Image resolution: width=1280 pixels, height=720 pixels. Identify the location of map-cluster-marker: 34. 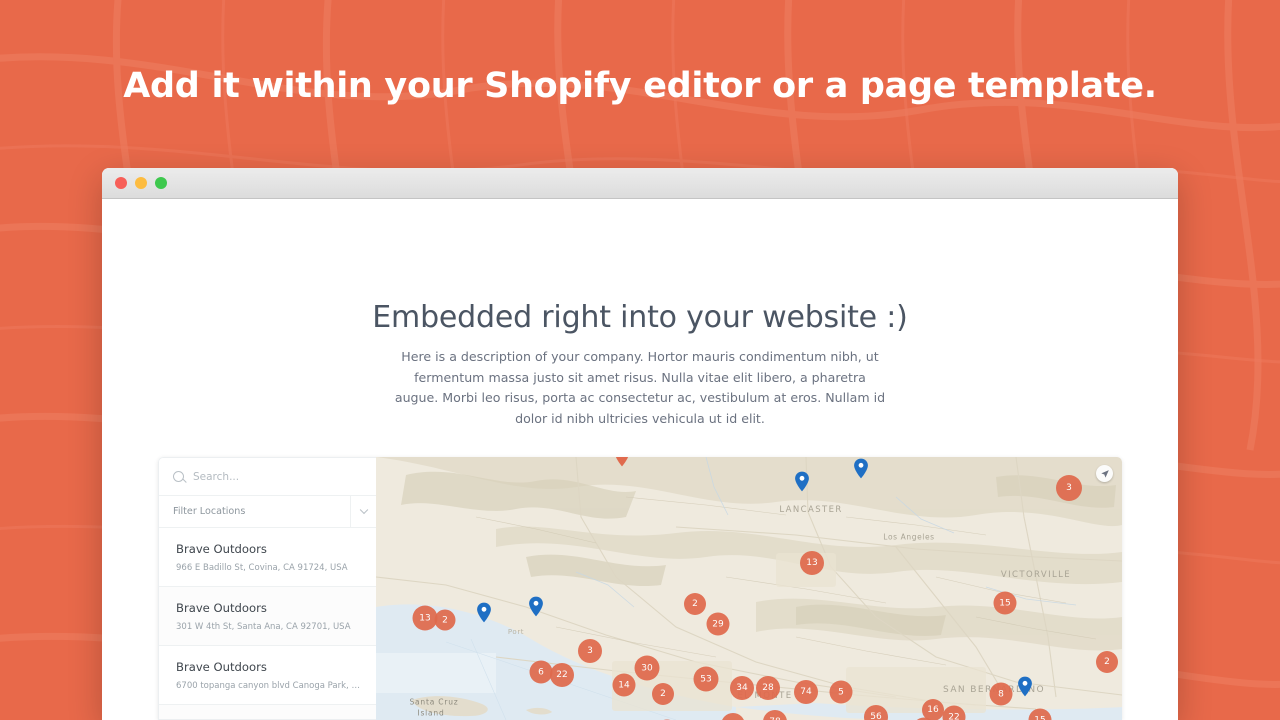
(742, 688).